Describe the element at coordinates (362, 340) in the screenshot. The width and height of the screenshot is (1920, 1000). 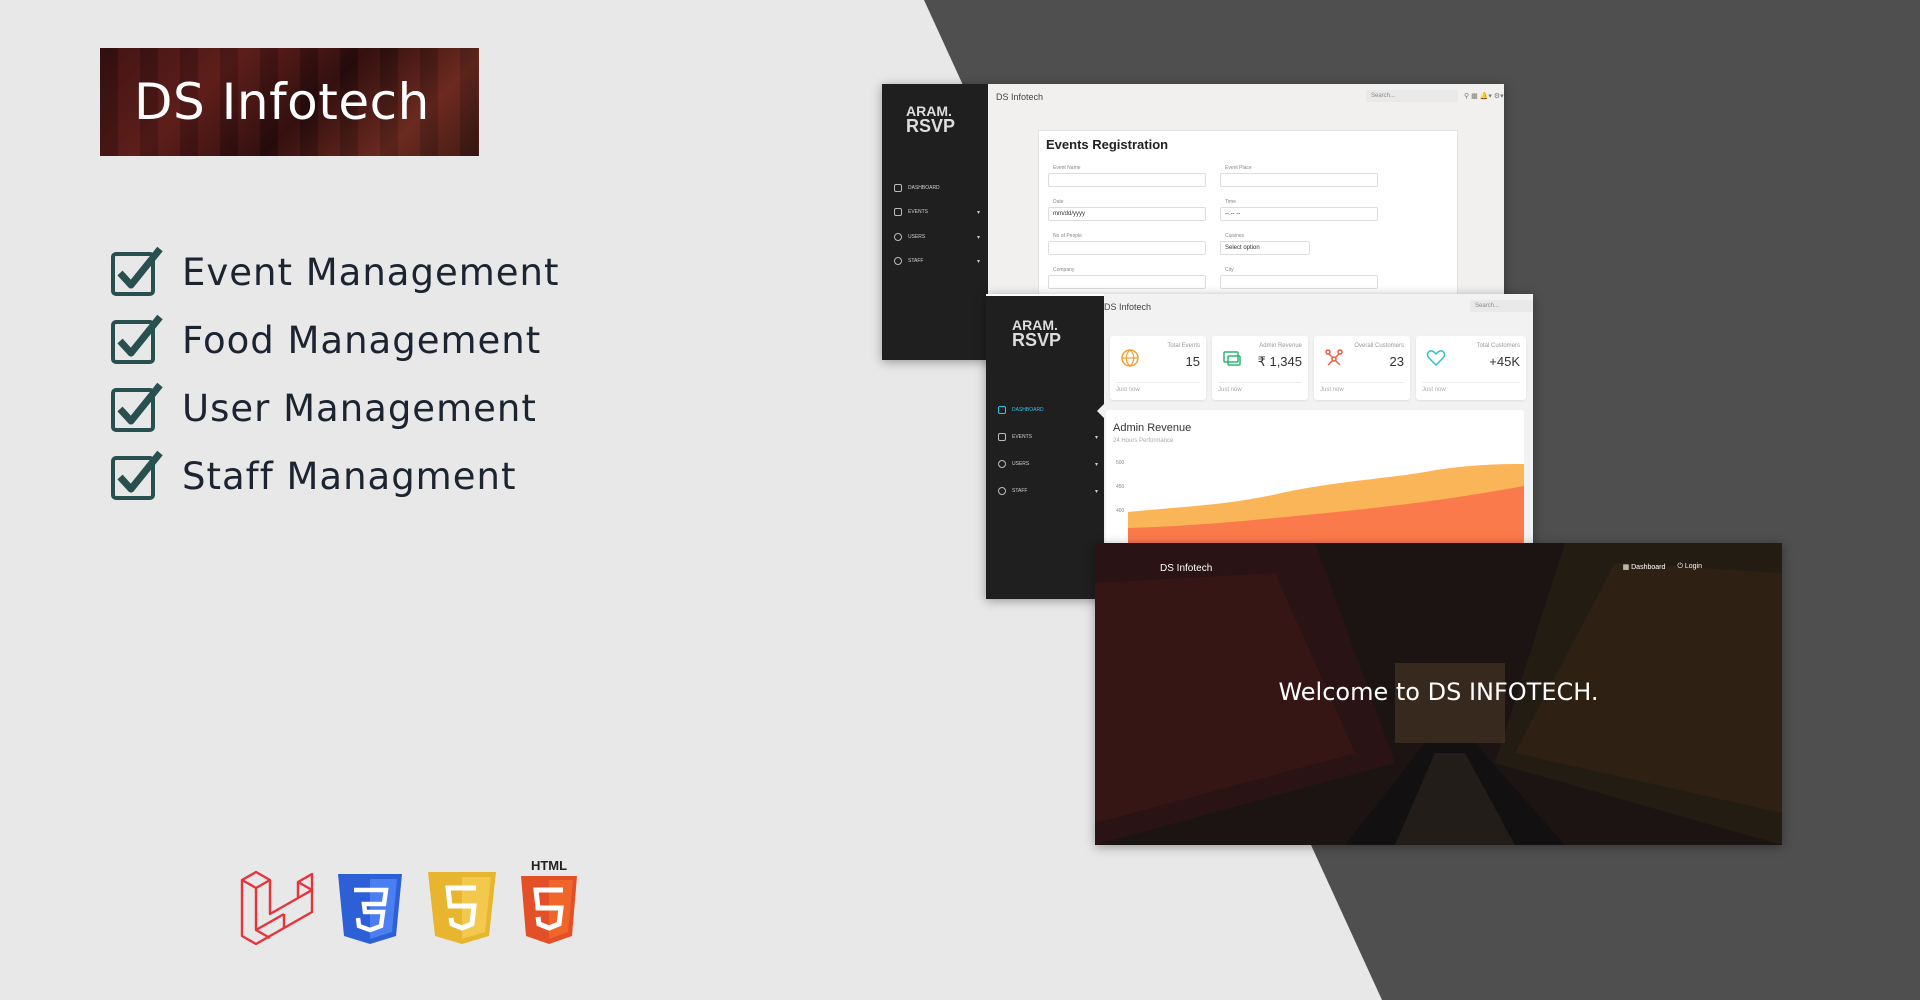
I see `feature-label: Food Management` at that location.